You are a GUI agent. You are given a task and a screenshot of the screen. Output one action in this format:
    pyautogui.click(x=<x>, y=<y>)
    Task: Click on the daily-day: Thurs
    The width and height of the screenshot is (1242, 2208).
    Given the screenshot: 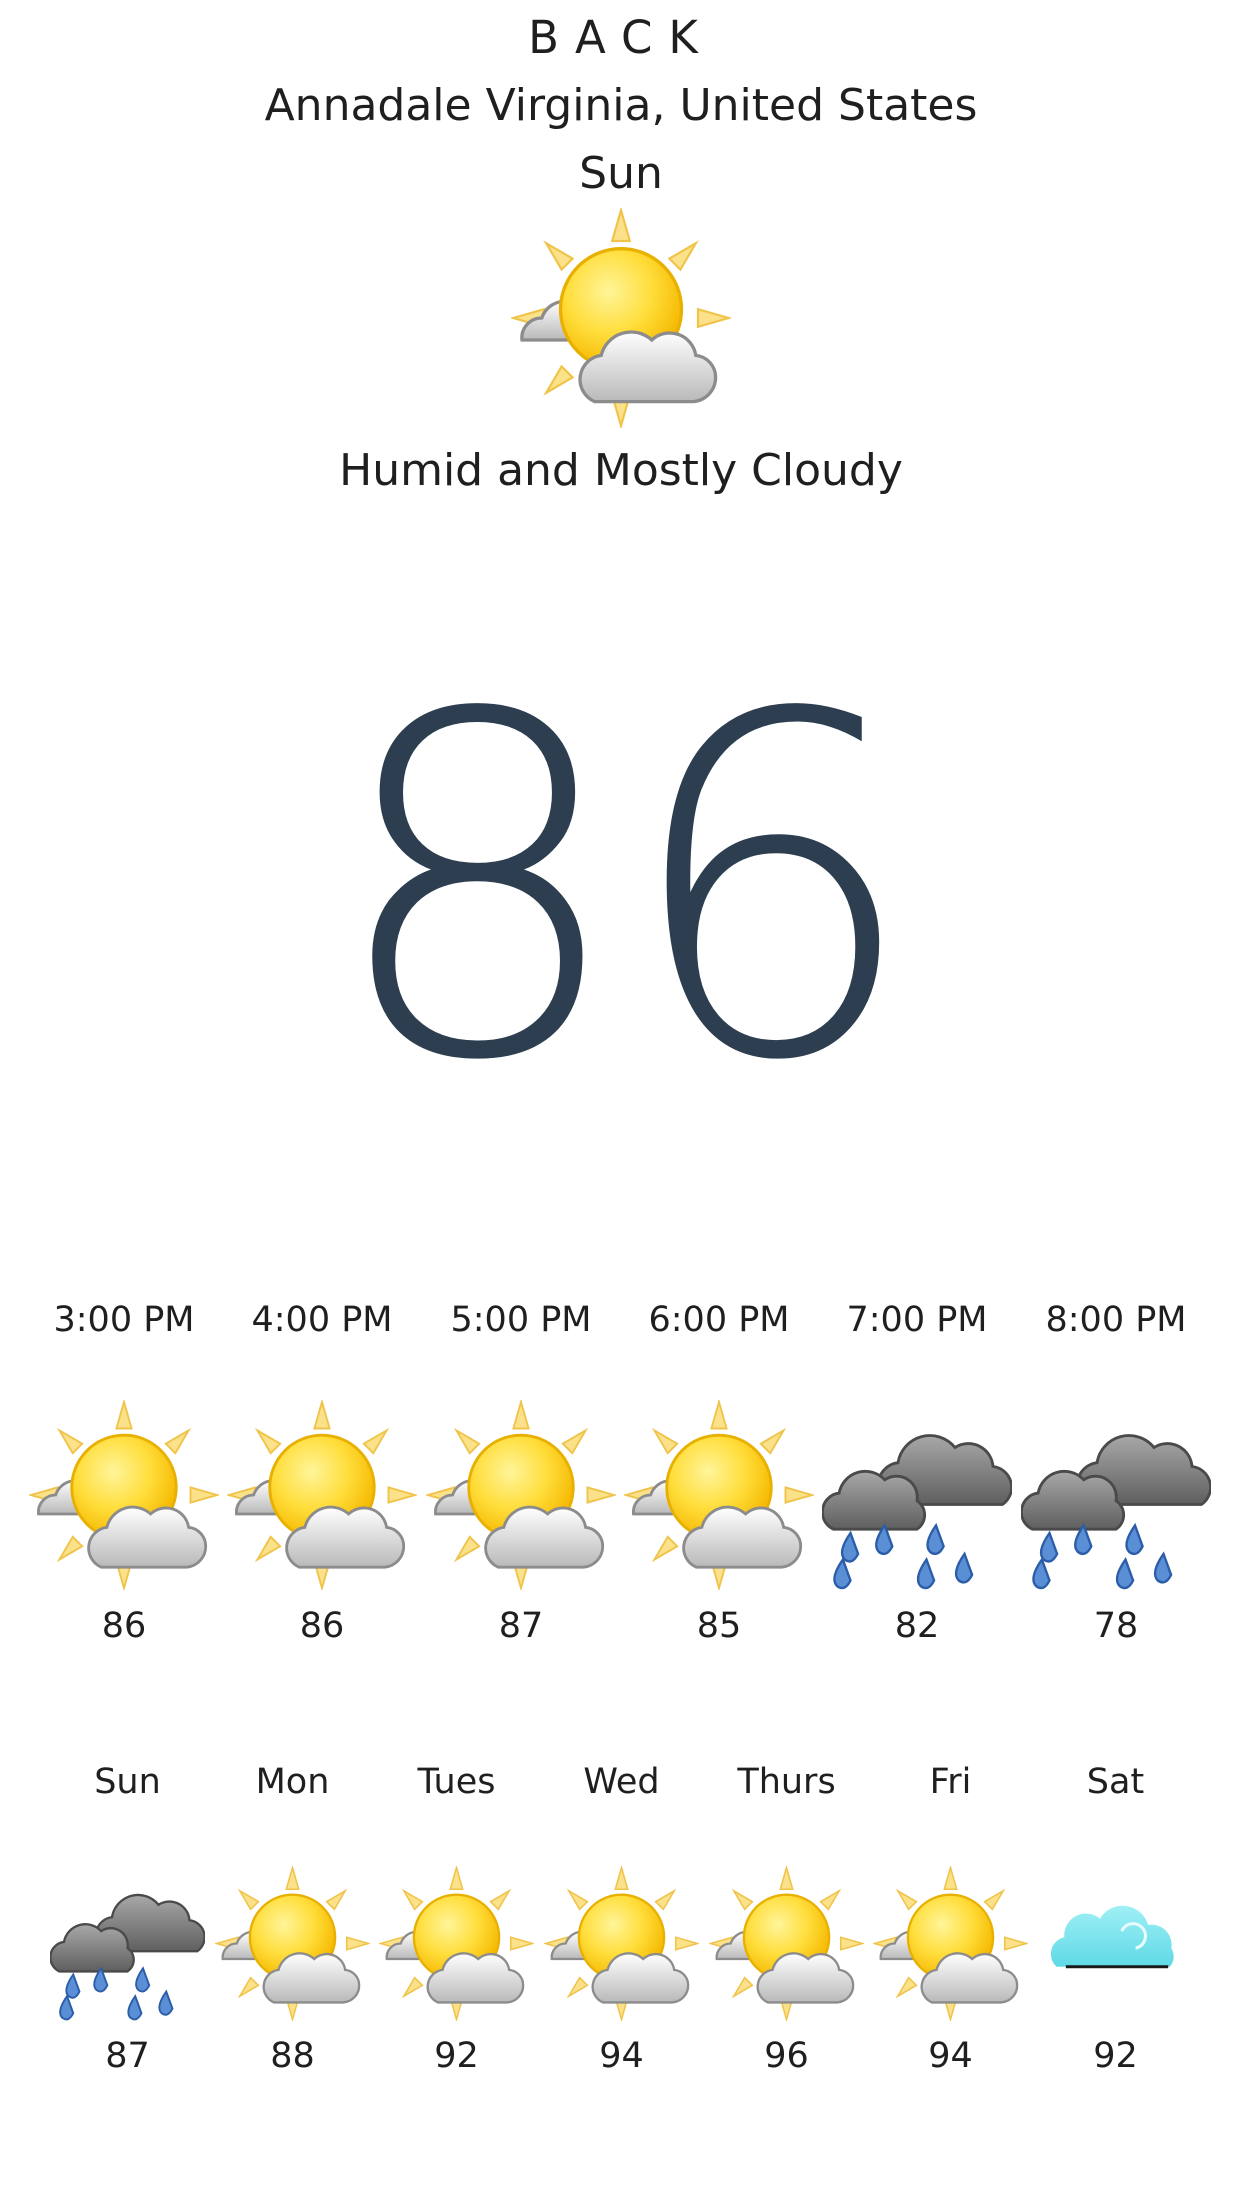 What is the action you would take?
    pyautogui.click(x=786, y=1782)
    